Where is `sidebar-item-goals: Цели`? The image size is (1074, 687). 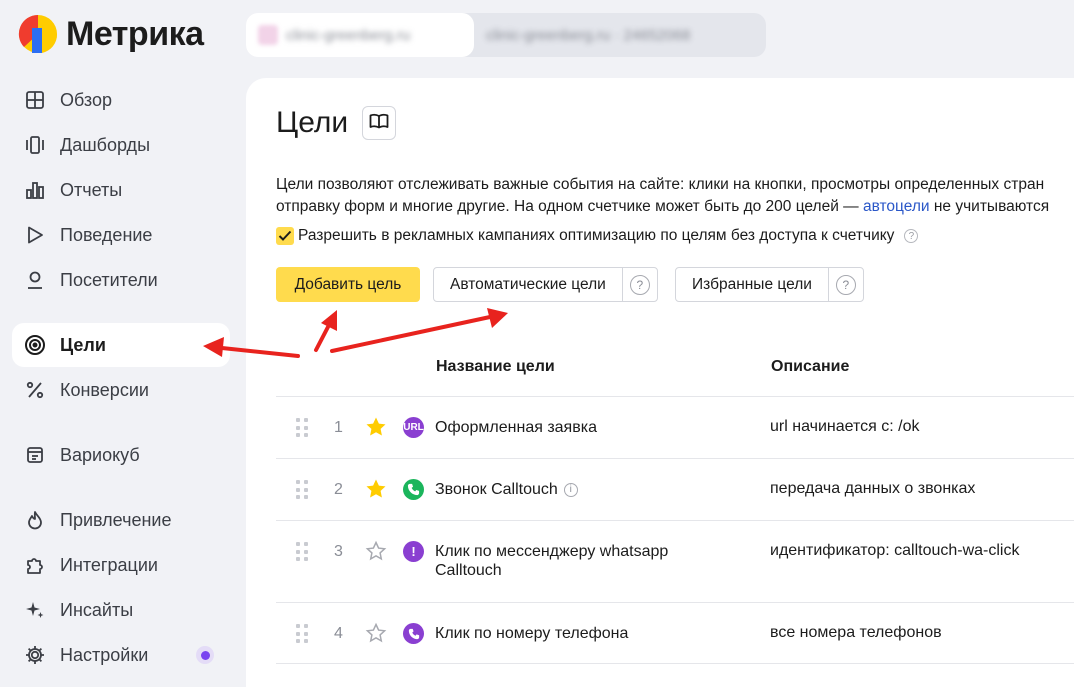
sidebar-item-goals: Цели is located at coordinates (121, 345).